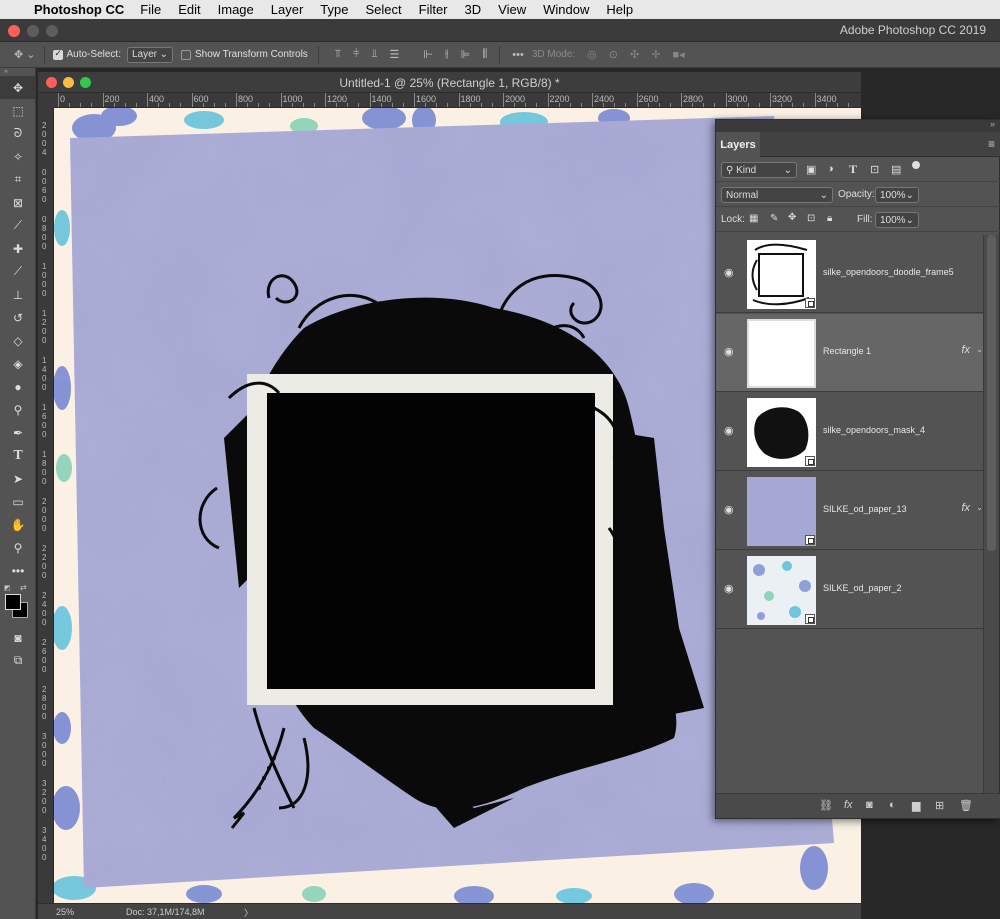 The width and height of the screenshot is (1000, 919). I want to click on distribute-icon: ☰, so click(395, 54).